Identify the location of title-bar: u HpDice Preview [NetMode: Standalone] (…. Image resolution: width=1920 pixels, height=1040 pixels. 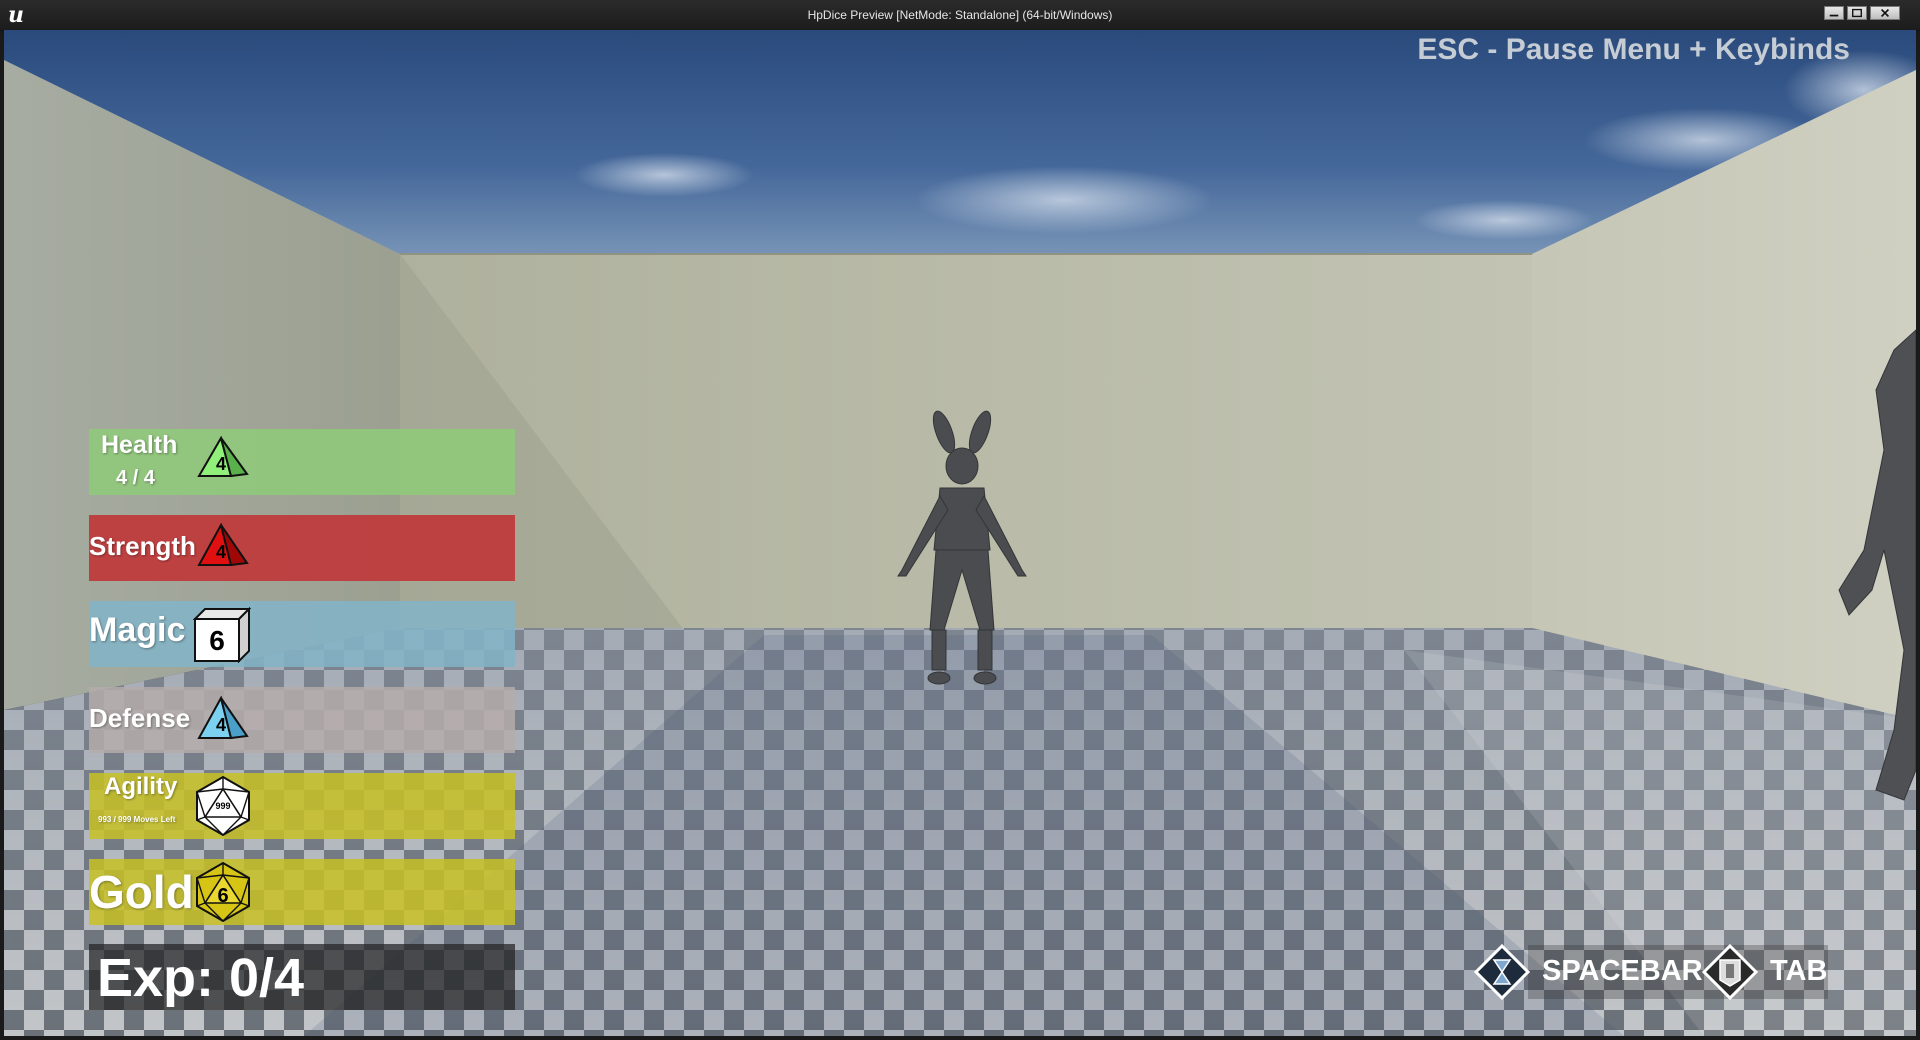
(960, 15).